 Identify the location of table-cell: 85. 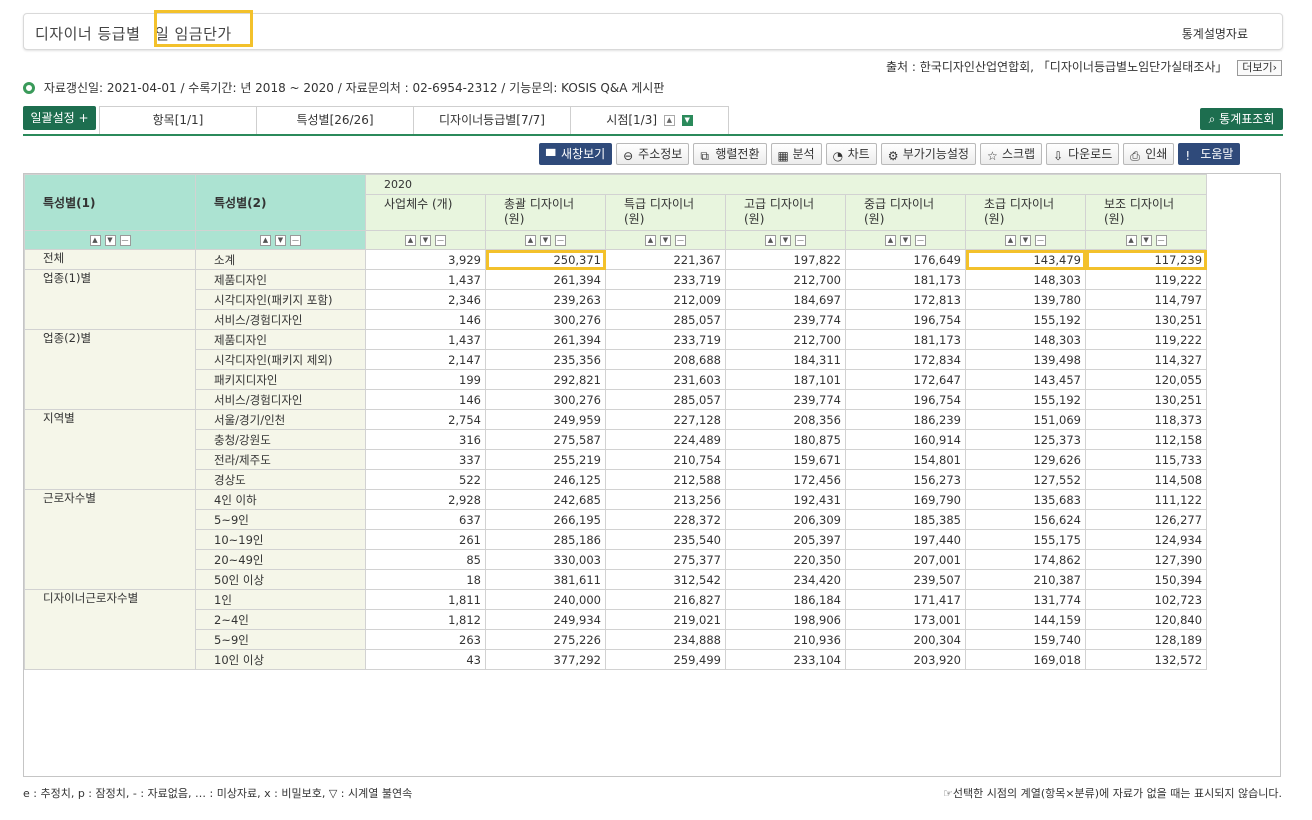
(425, 559).